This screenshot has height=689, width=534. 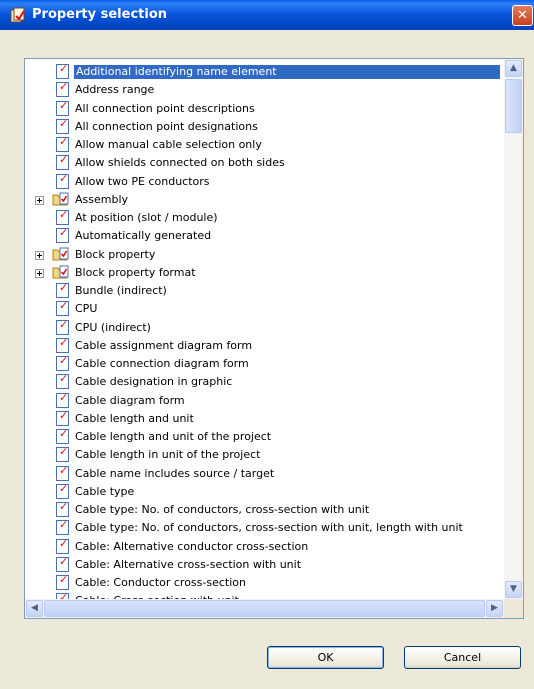 I want to click on tree-item-label: Cable name includes source / target, so click(x=175, y=473).